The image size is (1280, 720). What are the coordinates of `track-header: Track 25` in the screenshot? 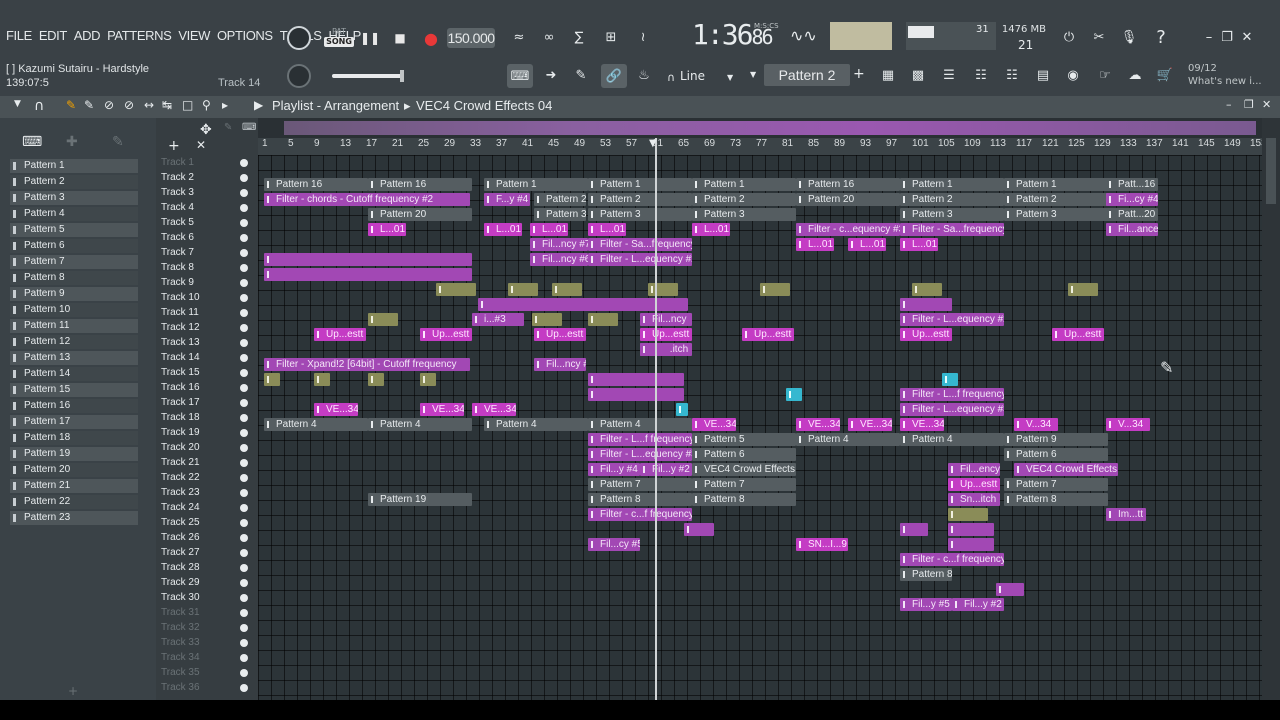 It's located at (207, 522).